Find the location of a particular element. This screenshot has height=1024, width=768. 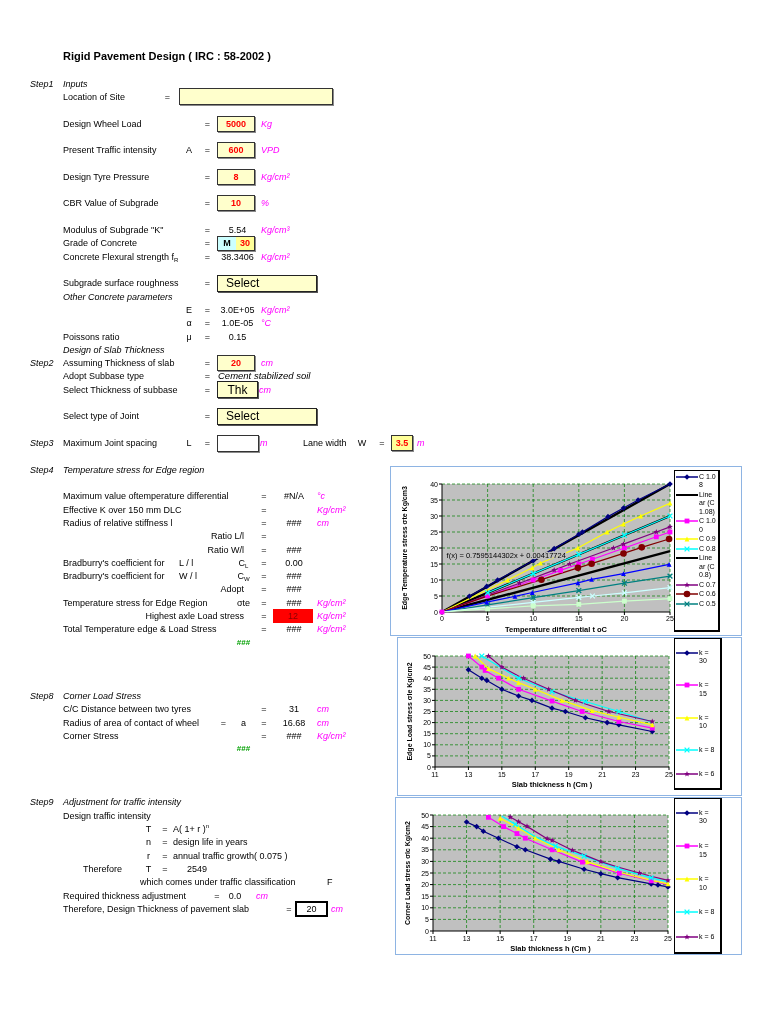

symbol-label: n is located at coordinates (148, 842).